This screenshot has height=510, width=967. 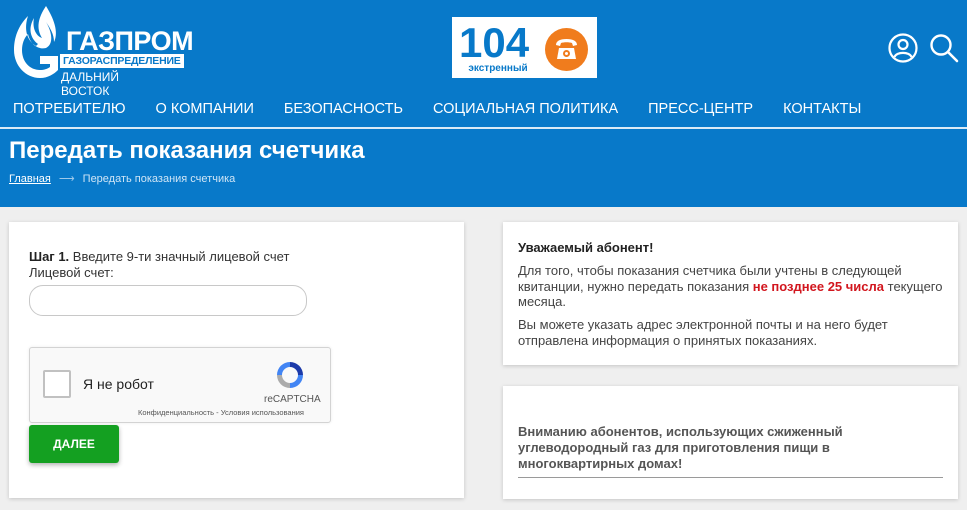 What do you see at coordinates (483, 128) in the screenshot?
I see `nav-divider` at bounding box center [483, 128].